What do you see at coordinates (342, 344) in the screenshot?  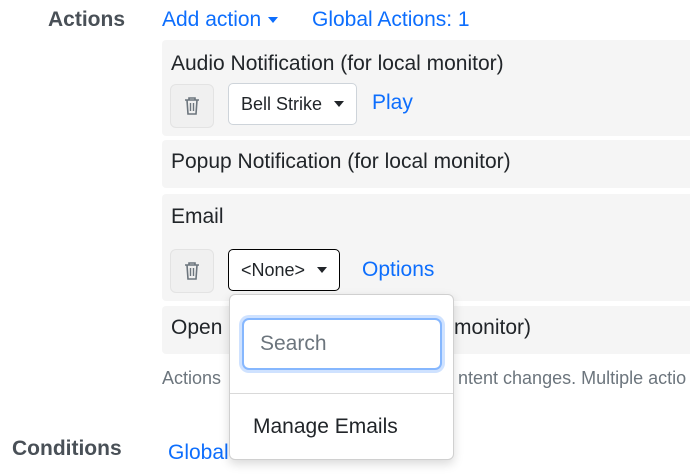 I see `dropdown-search-input` at bounding box center [342, 344].